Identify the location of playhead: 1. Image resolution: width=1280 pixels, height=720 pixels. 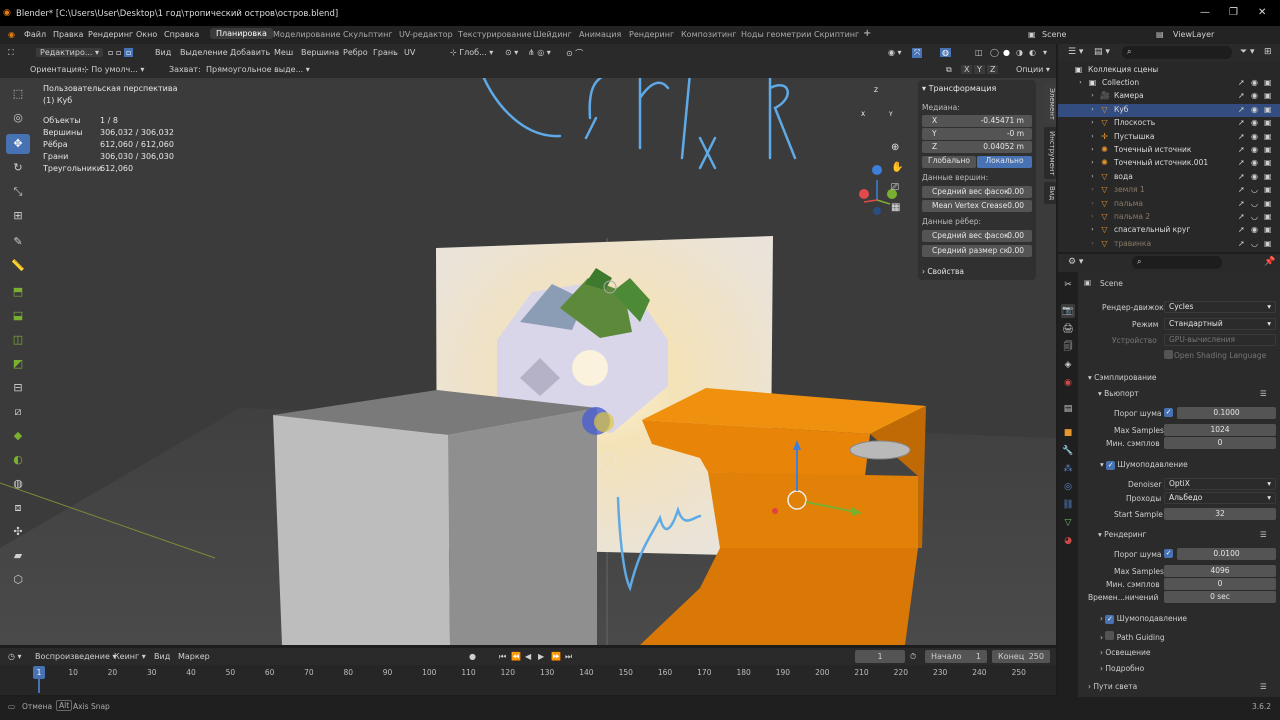
(39, 672).